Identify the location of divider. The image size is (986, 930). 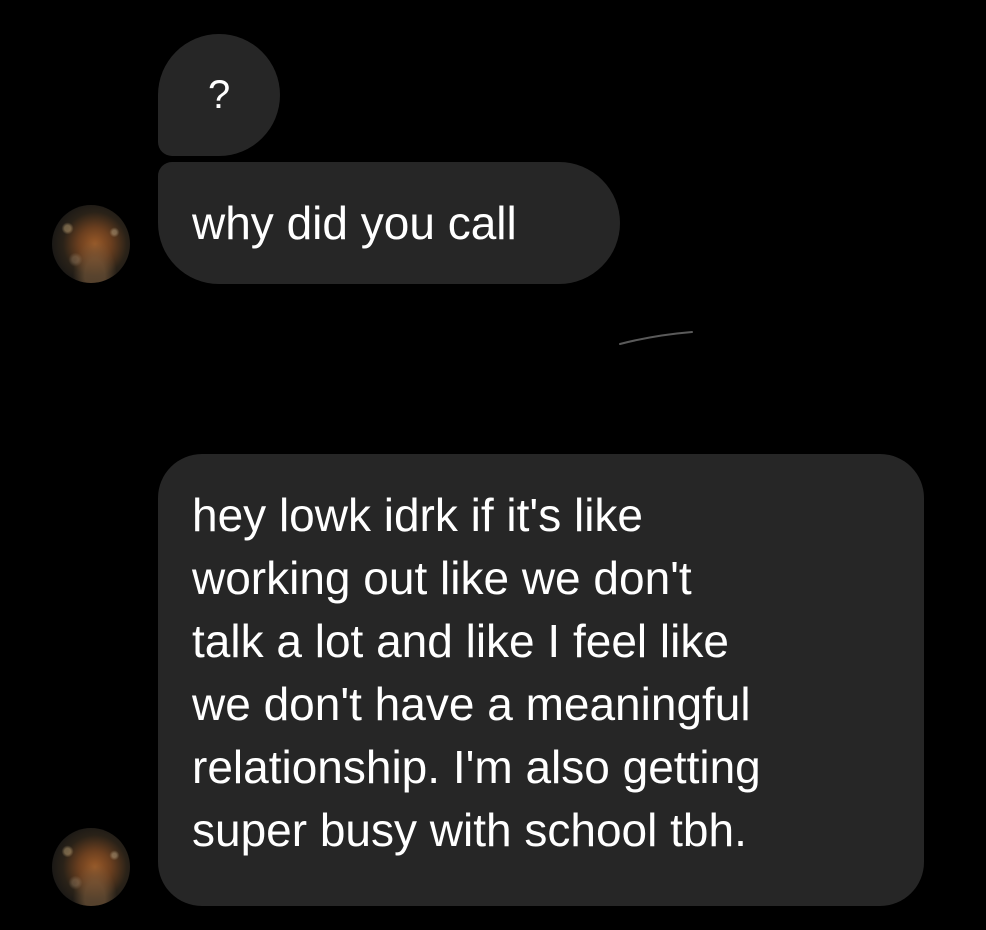
(656, 338).